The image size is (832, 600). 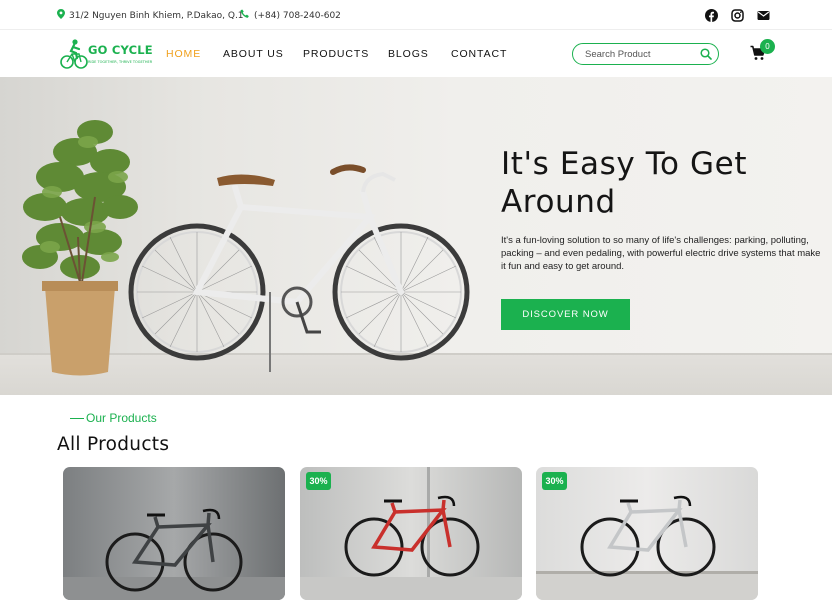 I want to click on hero-title: It's Easy To Get Around, so click(x=624, y=183).